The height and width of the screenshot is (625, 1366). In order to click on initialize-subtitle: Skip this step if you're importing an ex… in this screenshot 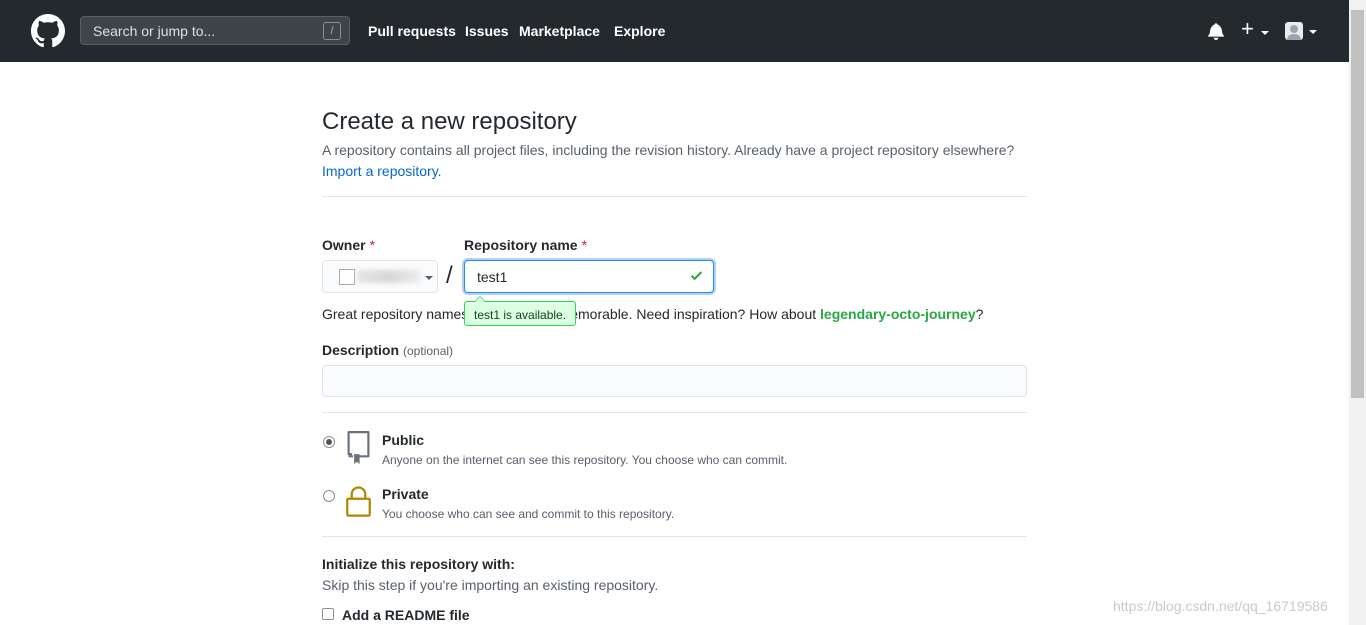, I will do `click(490, 585)`.